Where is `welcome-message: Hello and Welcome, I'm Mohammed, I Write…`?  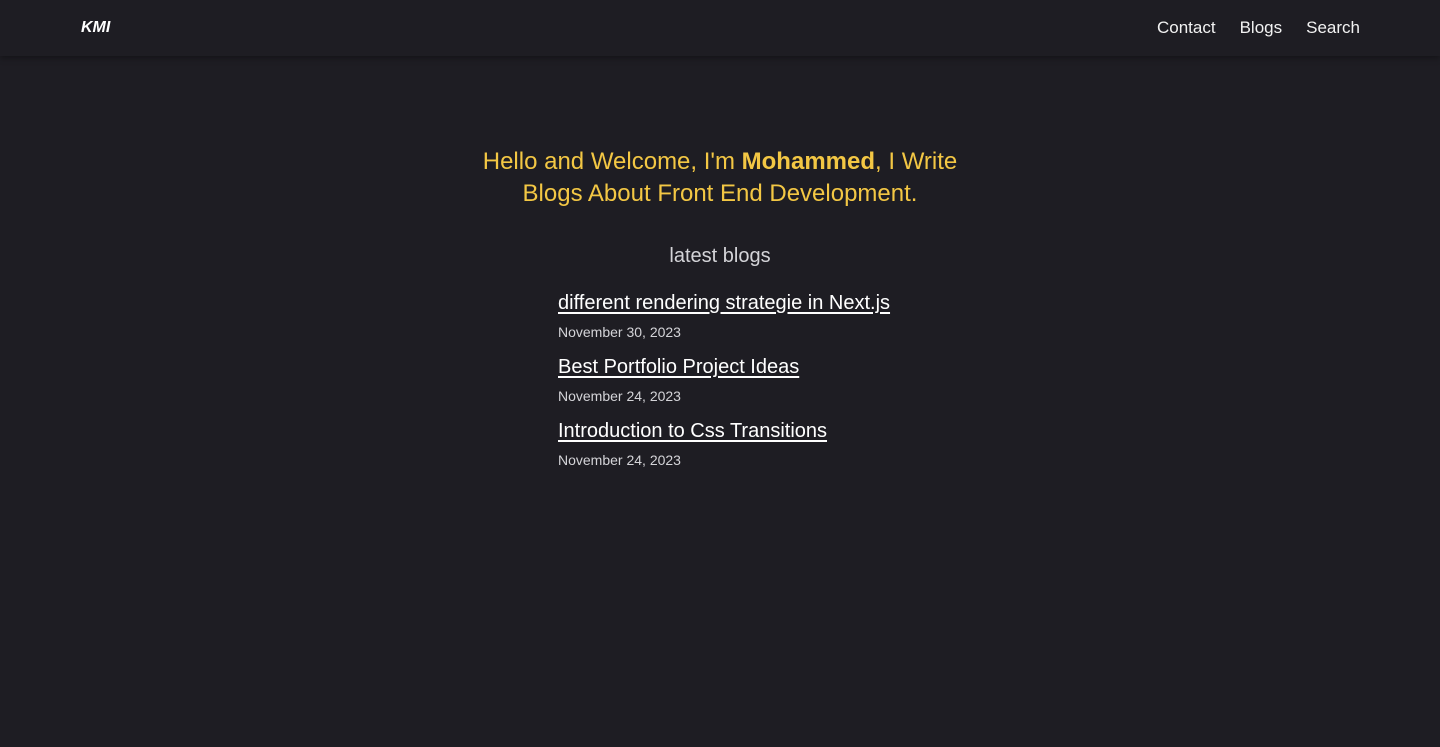
welcome-message: Hello and Welcome, I'm Mohammed, I Write… is located at coordinates (720, 178).